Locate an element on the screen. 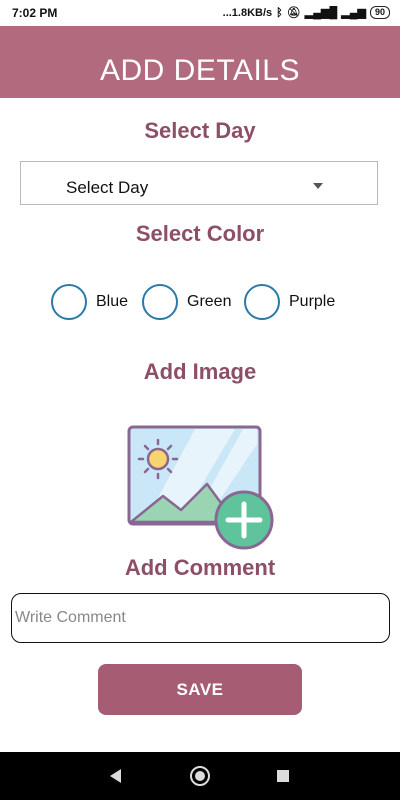 This screenshot has height=800, width=400. add-image-icon is located at coordinates (200, 487).